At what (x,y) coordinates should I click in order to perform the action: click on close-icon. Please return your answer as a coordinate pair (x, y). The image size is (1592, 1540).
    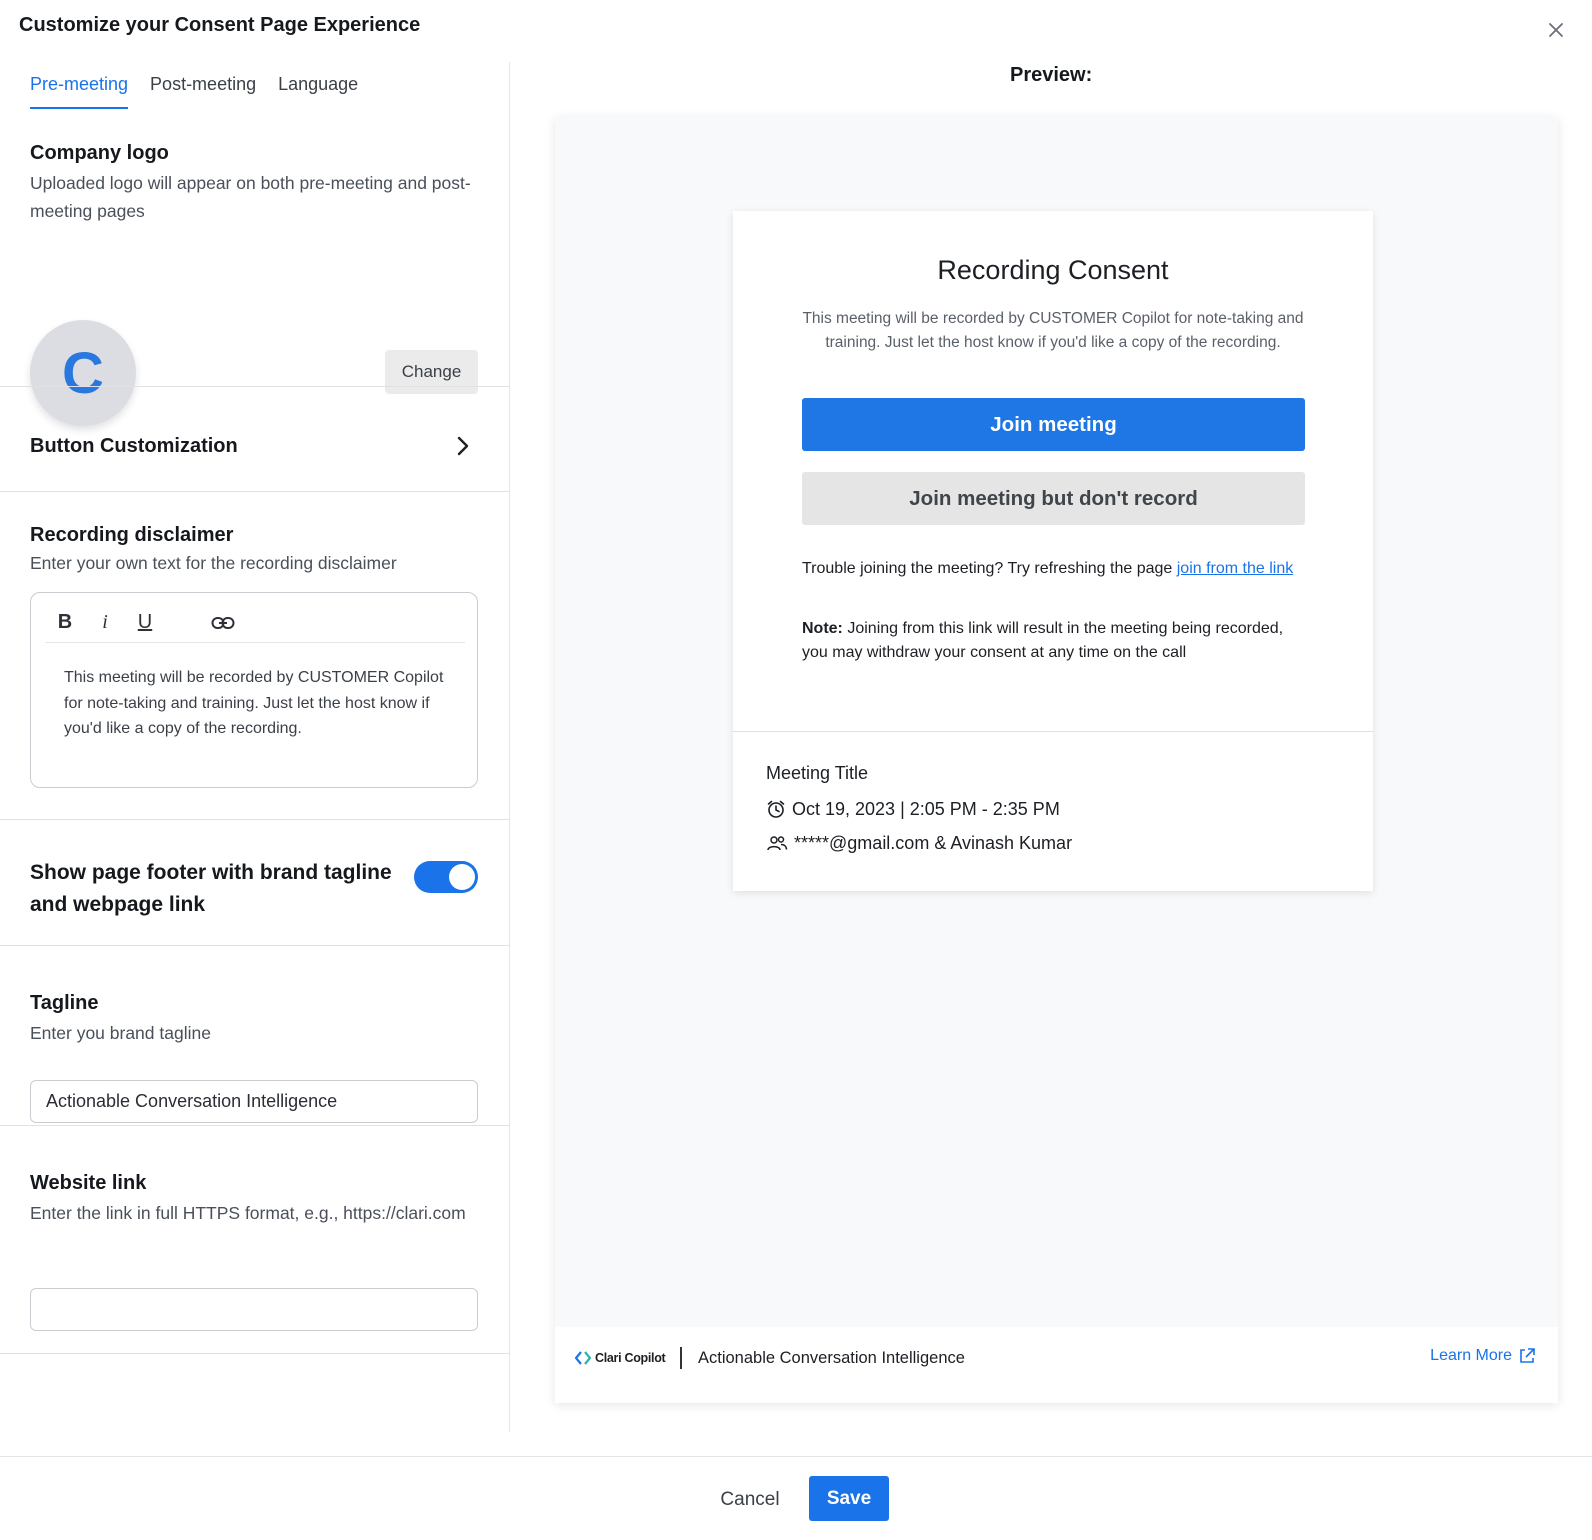
    Looking at the image, I should click on (1556, 30).